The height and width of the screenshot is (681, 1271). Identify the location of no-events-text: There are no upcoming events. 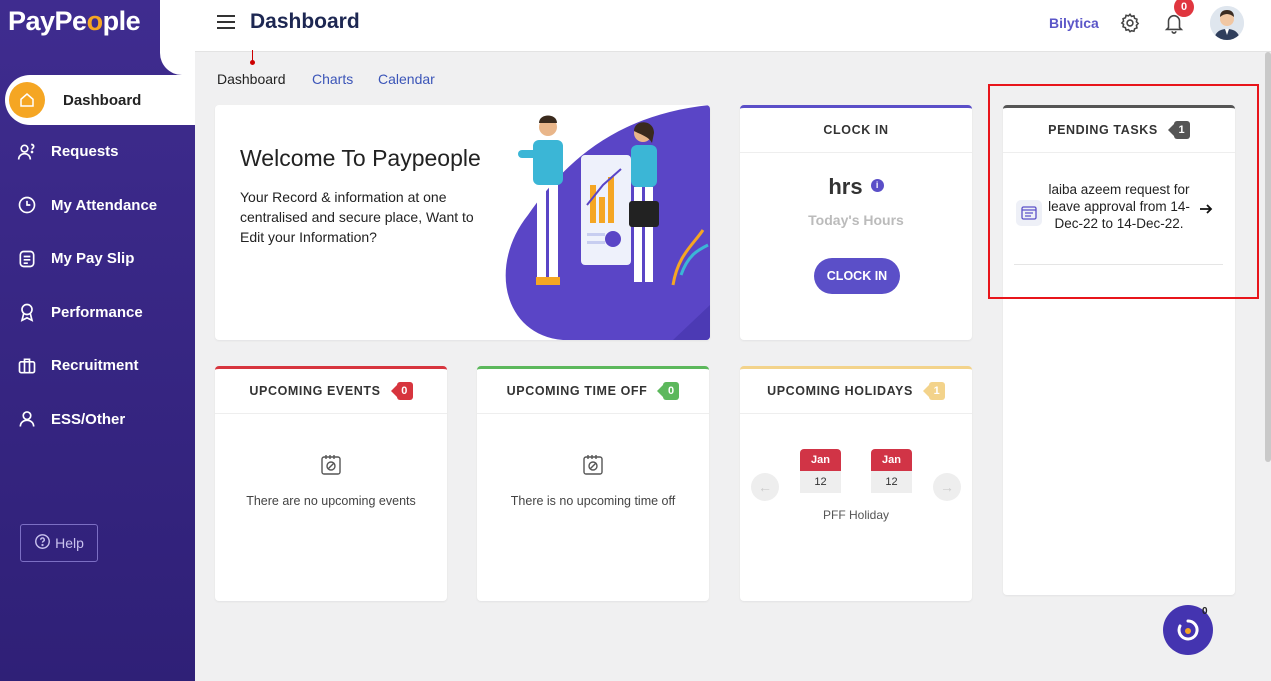
(331, 501).